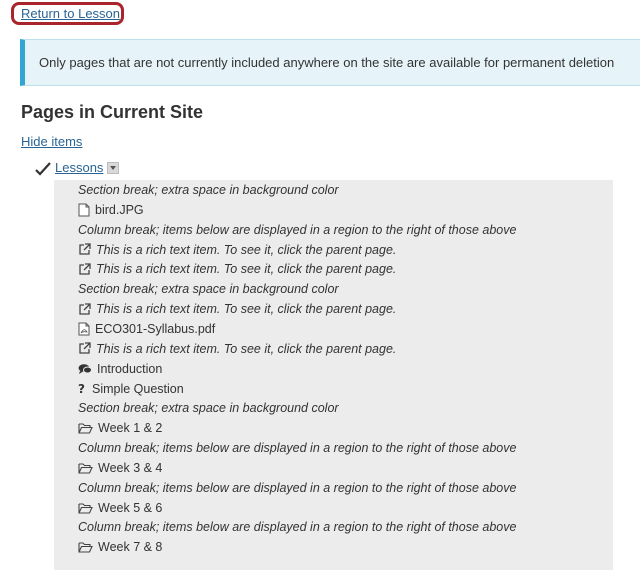 This screenshot has width=640, height=570. What do you see at coordinates (79, 167) in the screenshot?
I see `lessons-link: Lessons` at bounding box center [79, 167].